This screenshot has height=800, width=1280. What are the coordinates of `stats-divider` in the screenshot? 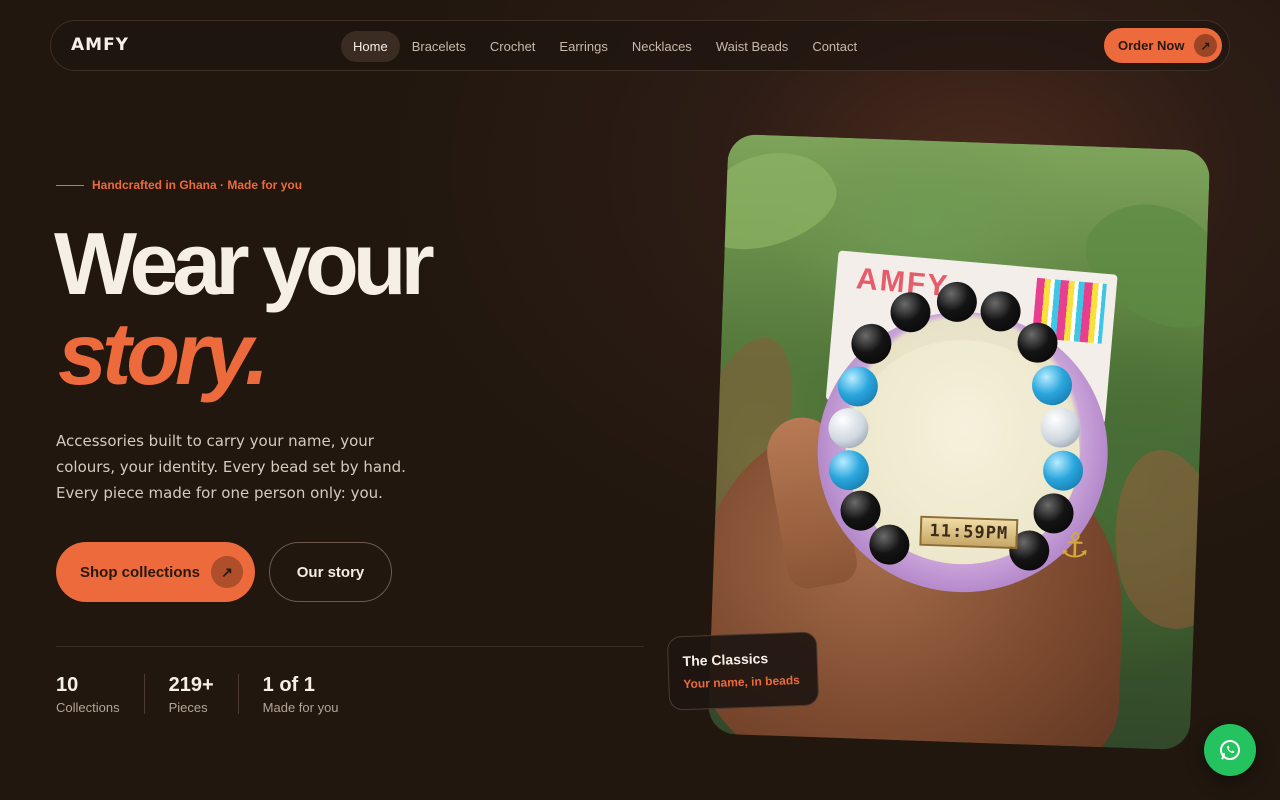 It's located at (350, 646).